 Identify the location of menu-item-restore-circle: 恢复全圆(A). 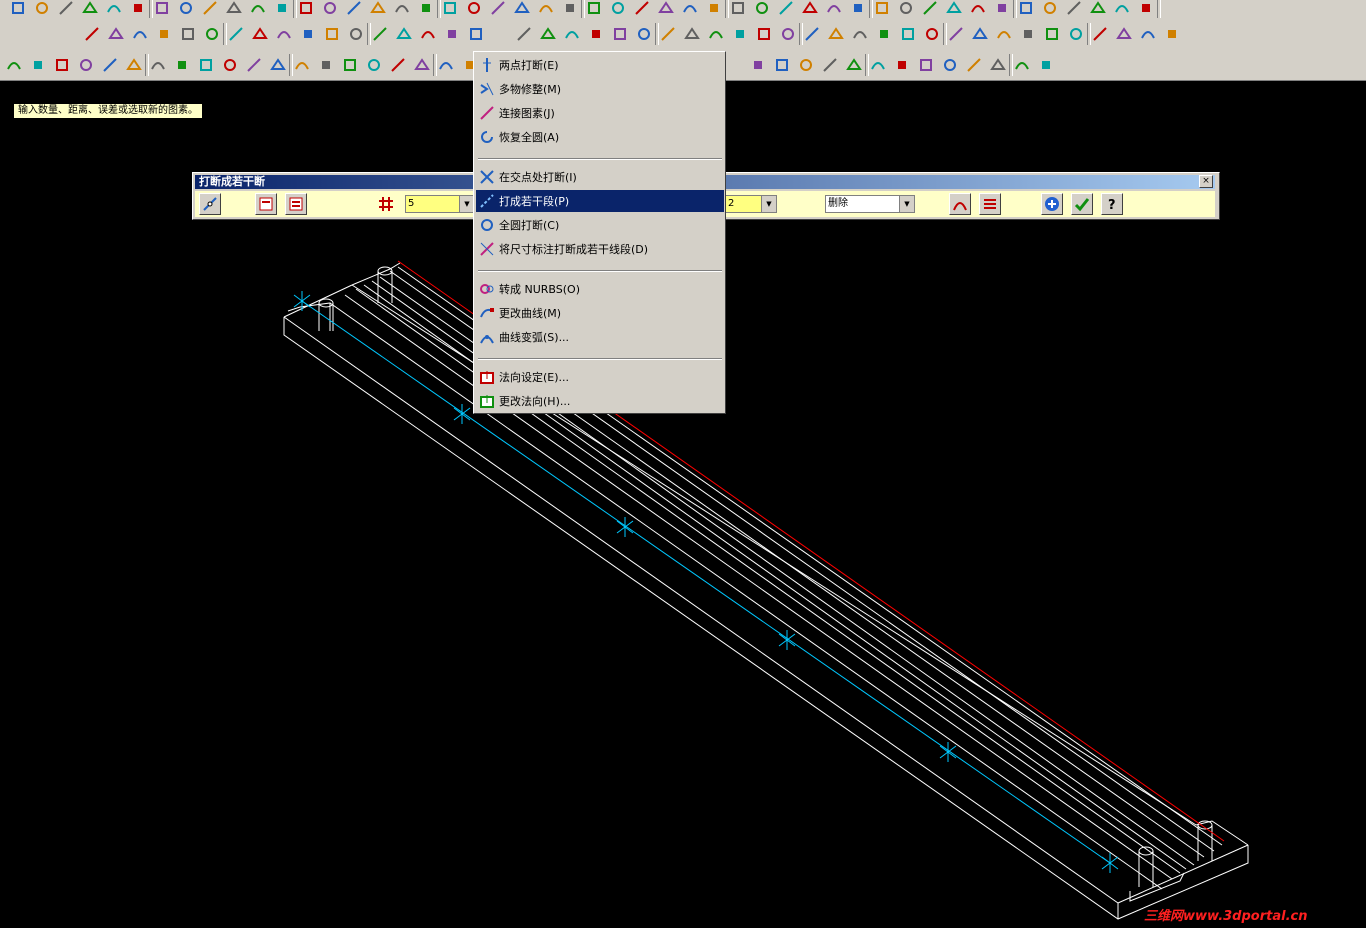
(600, 137).